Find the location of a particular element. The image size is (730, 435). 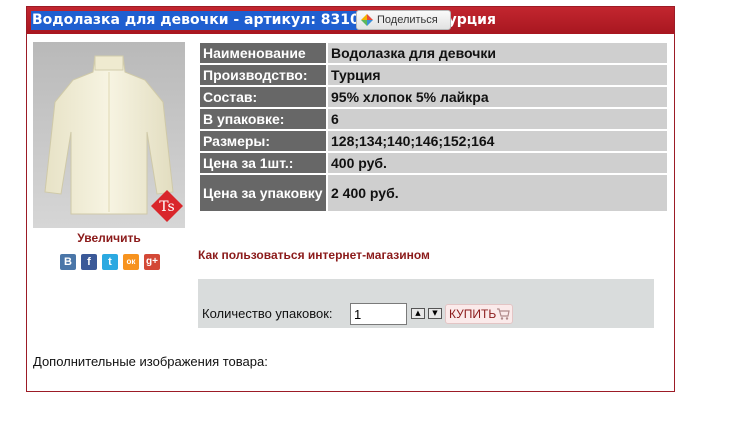

cart-icon is located at coordinates (503, 314).